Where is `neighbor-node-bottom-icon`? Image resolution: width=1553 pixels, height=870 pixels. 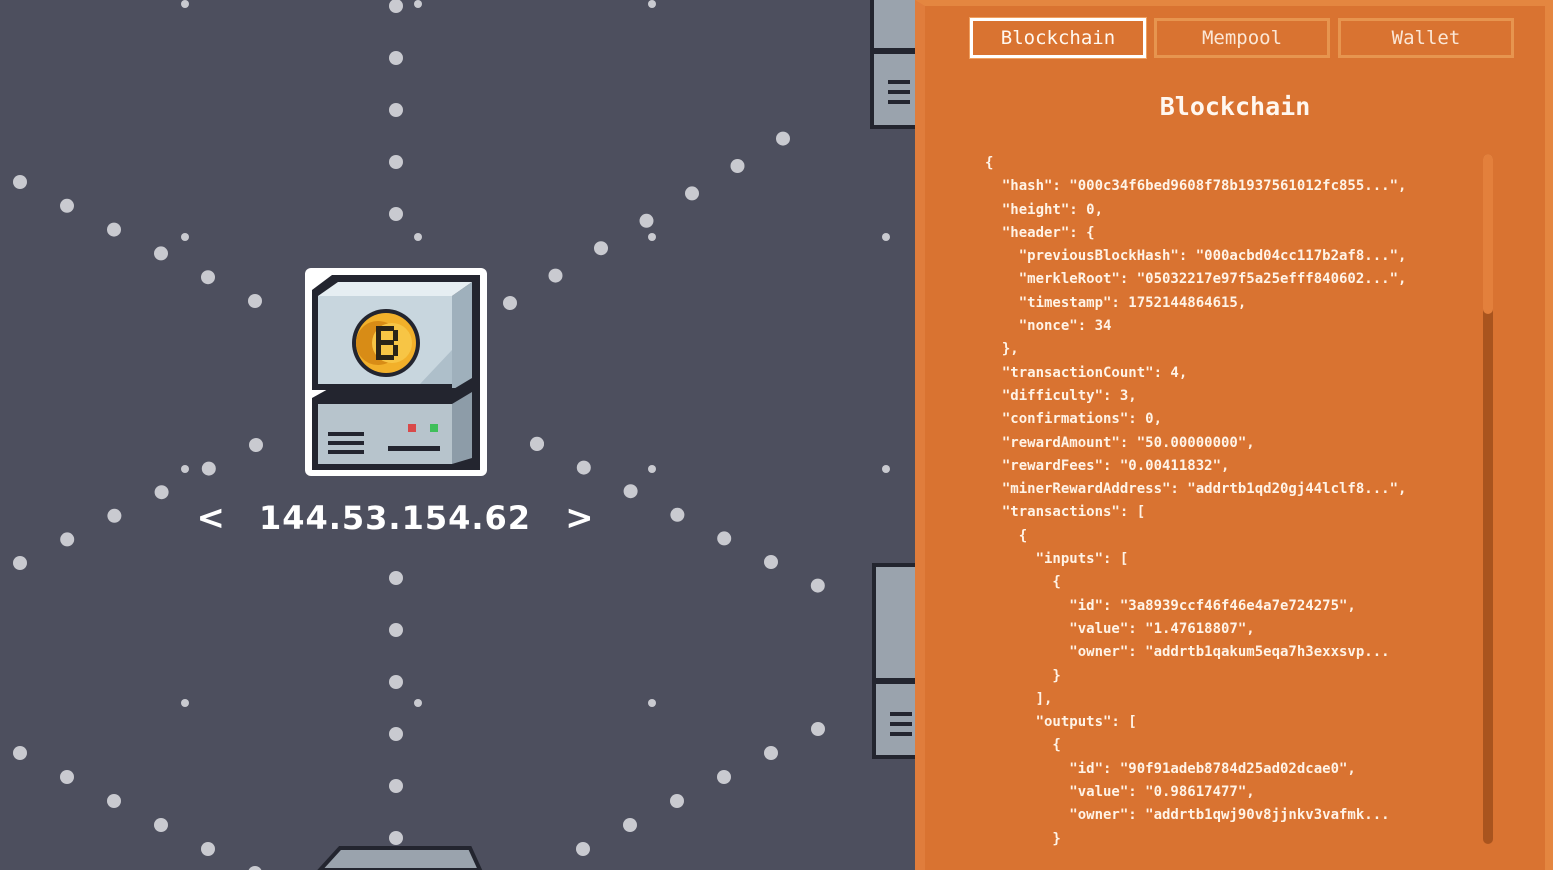
neighbor-node-bottom-icon is located at coordinates (400, 858).